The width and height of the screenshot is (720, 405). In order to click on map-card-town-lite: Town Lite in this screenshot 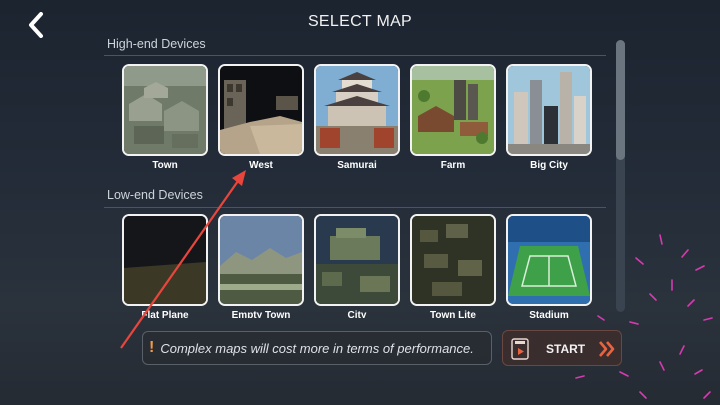, I will do `click(453, 266)`.